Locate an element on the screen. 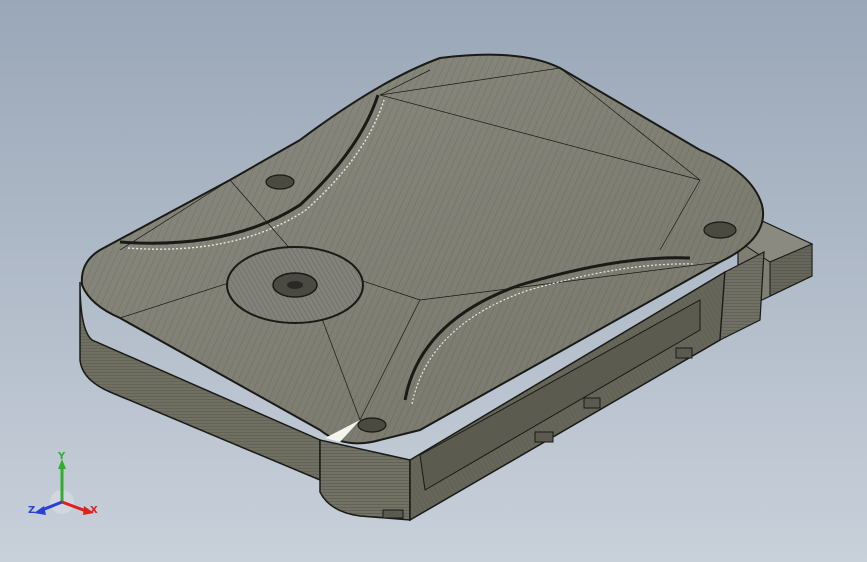 This screenshot has height=562, width=867. axis-z-label: Z is located at coordinates (32, 510).